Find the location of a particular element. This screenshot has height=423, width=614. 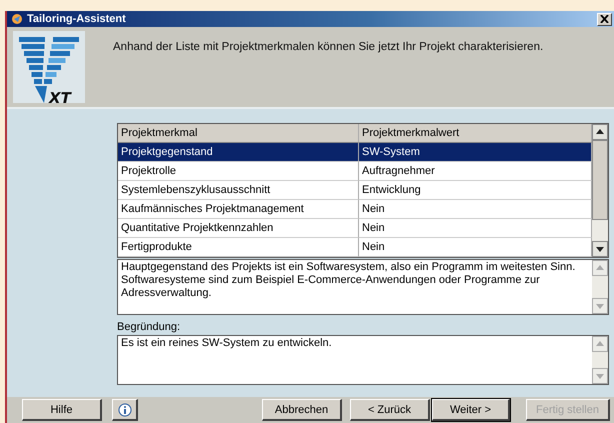

window-icon is located at coordinates (17, 19).